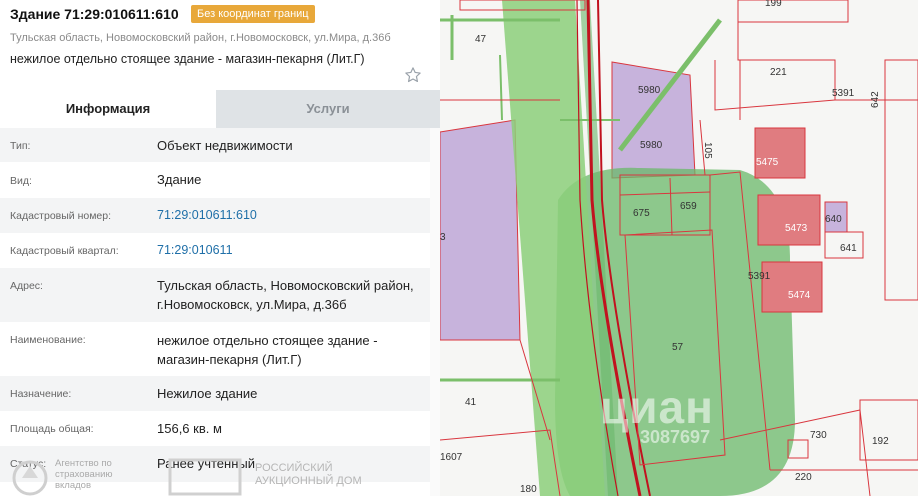 The width and height of the screenshot is (918, 496). What do you see at coordinates (26, 286) in the screenshot?
I see `row-label: Адрес:` at bounding box center [26, 286].